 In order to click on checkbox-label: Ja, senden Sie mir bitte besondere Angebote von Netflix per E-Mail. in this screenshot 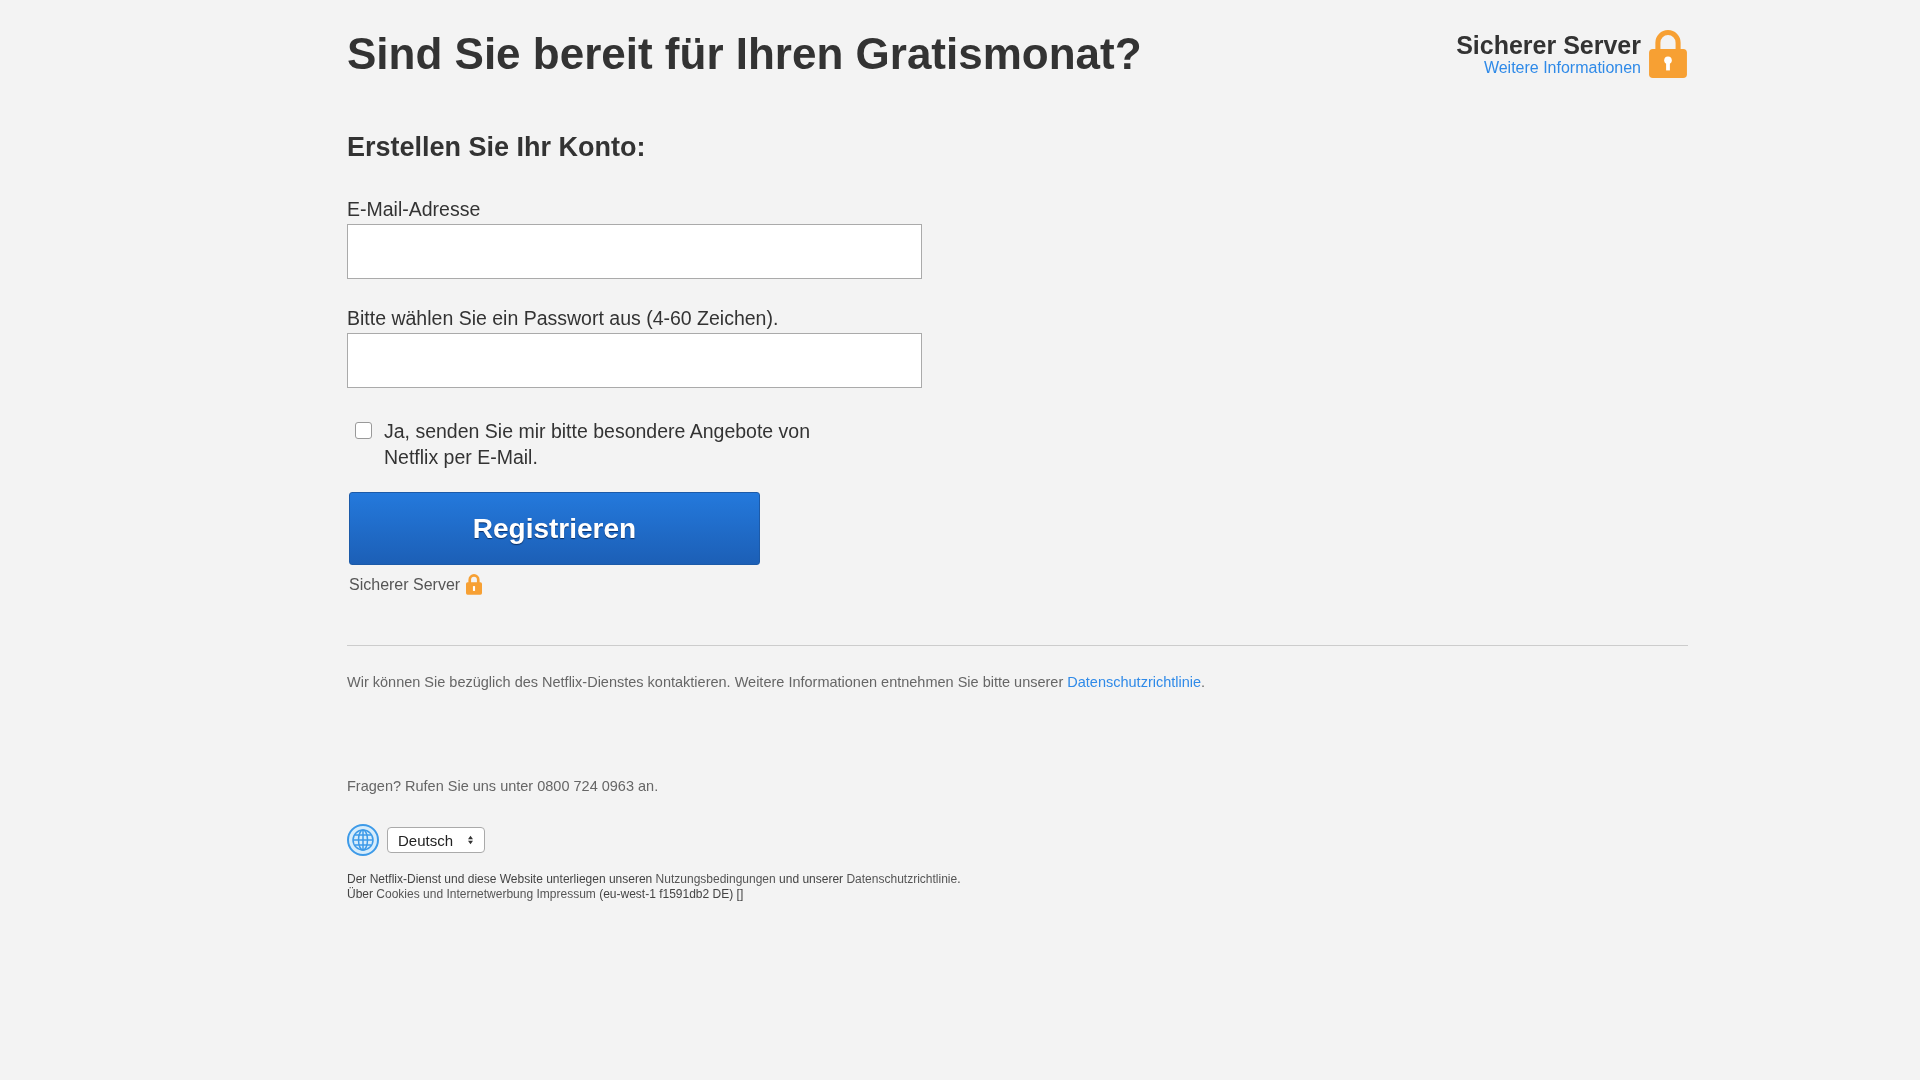, I will do `click(598, 444)`.